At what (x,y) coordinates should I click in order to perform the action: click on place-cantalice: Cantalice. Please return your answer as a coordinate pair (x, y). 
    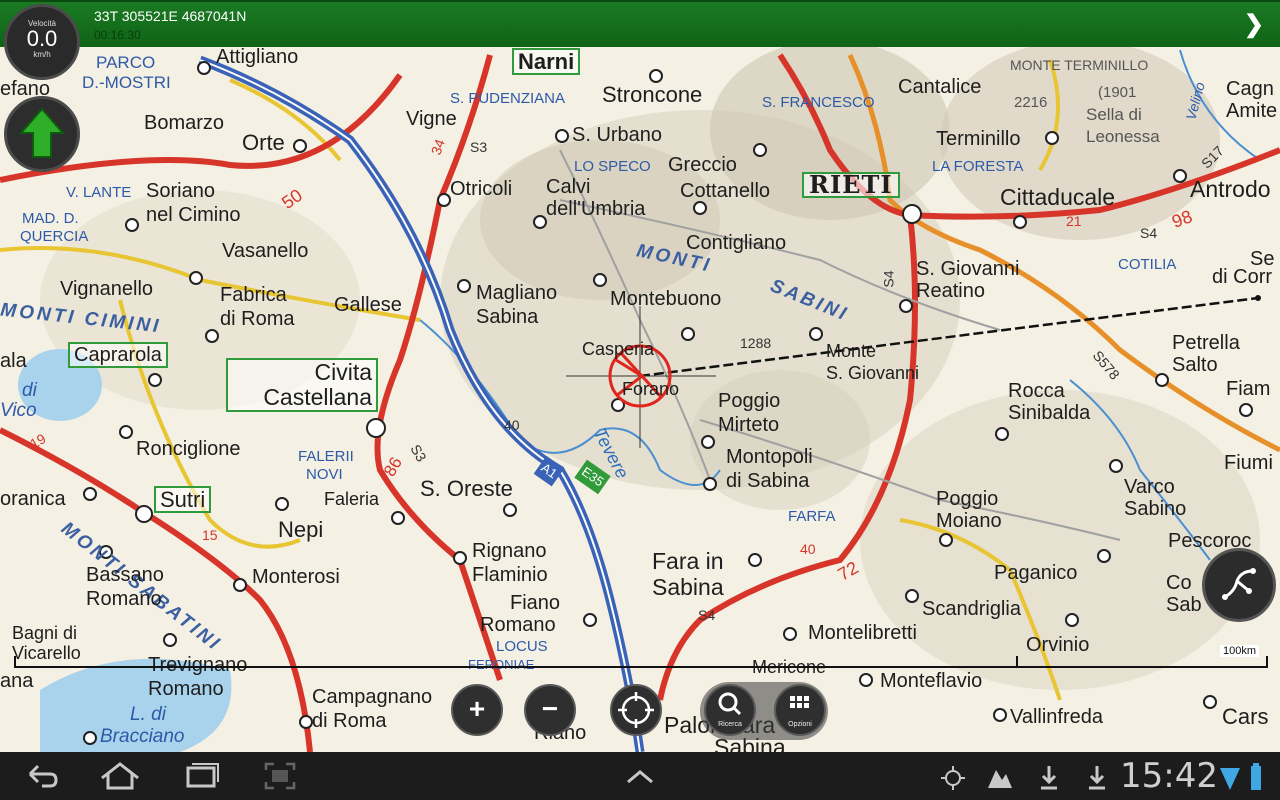
    Looking at the image, I should click on (940, 87).